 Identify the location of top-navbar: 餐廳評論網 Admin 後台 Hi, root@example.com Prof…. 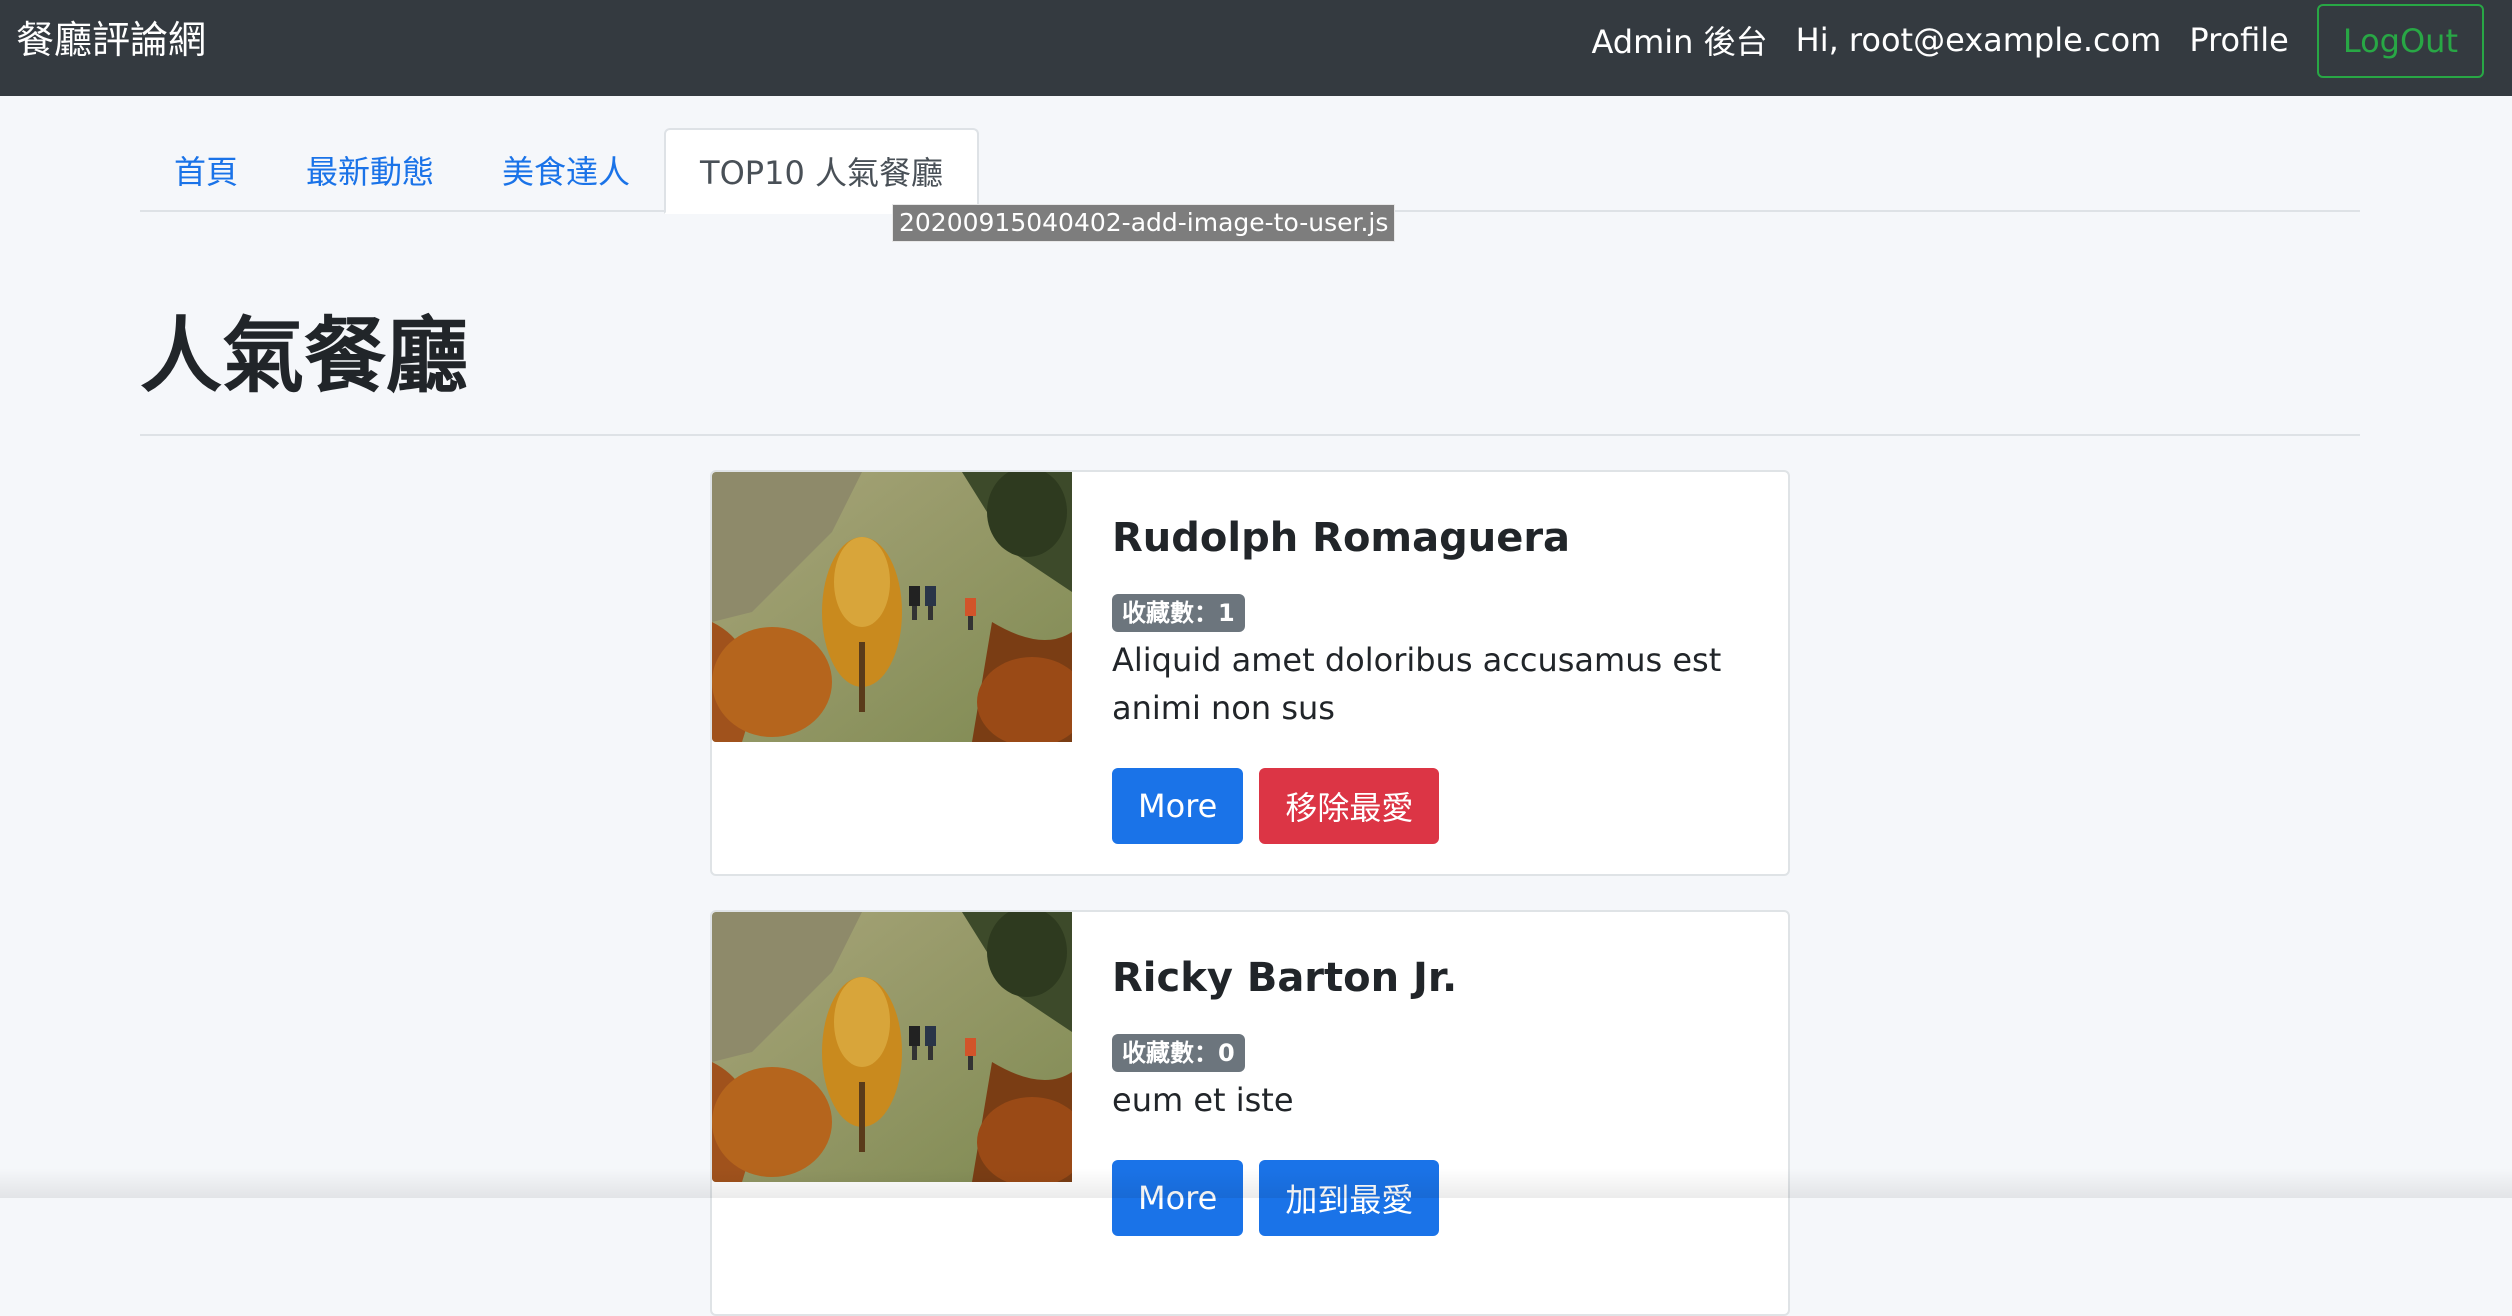
(1256, 48).